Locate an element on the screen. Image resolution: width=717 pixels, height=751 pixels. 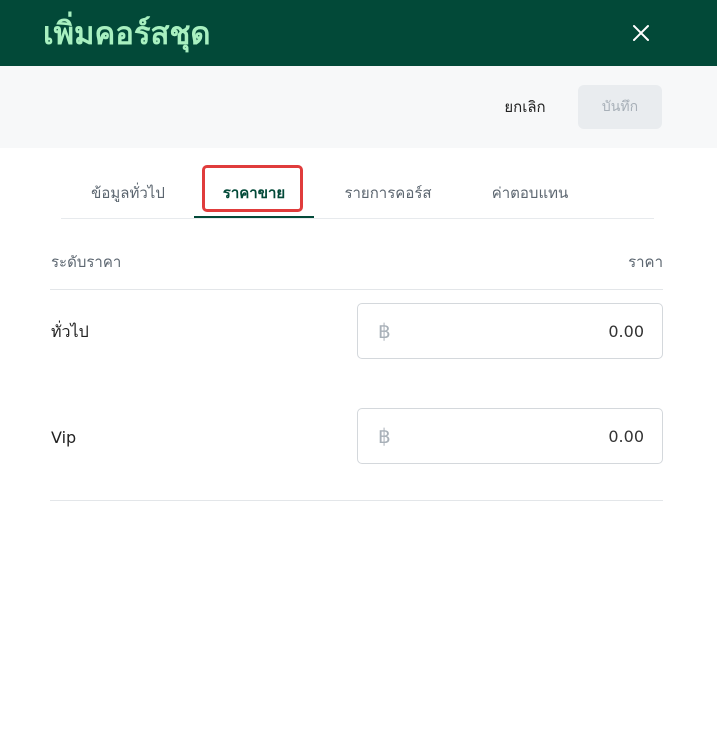
tab-compensation: ค่าตอบแทน is located at coordinates (530, 193).